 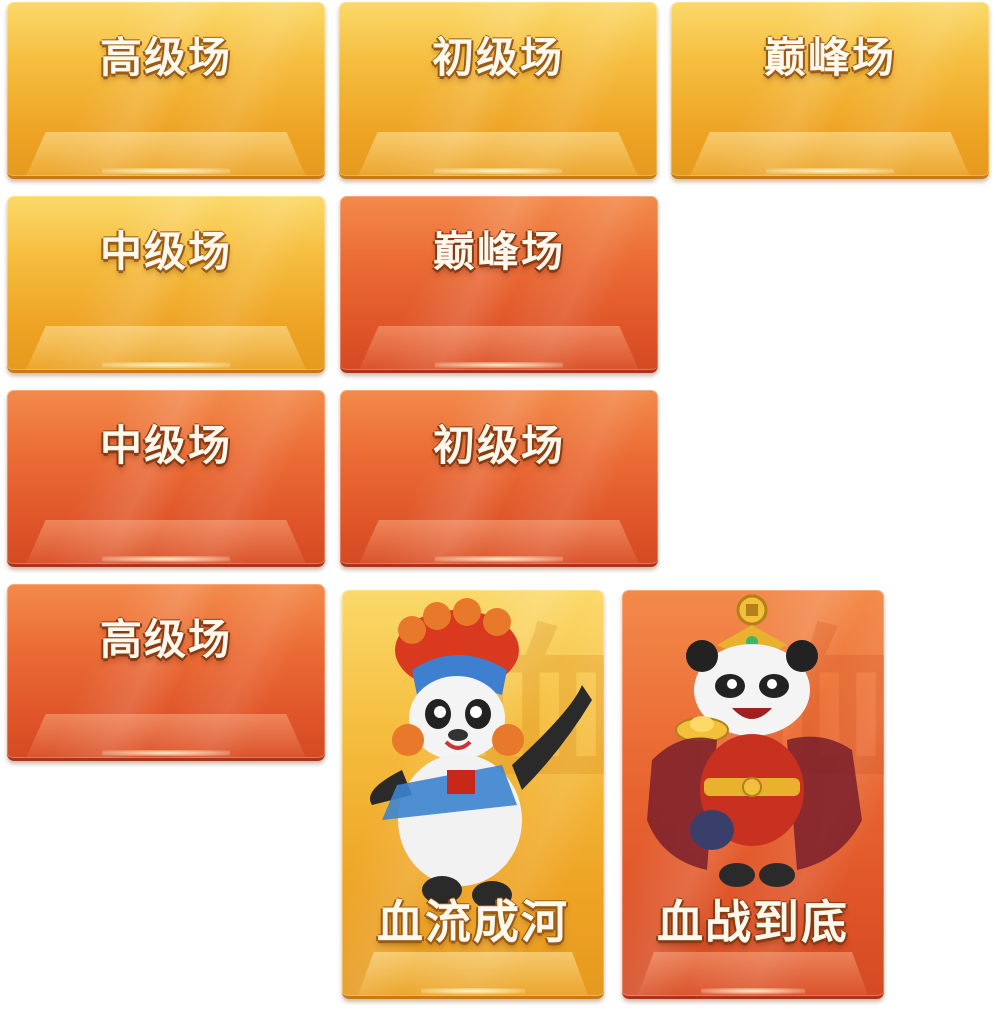 What do you see at coordinates (473, 922) in the screenshot?
I see `mode-label: 血流成河` at bounding box center [473, 922].